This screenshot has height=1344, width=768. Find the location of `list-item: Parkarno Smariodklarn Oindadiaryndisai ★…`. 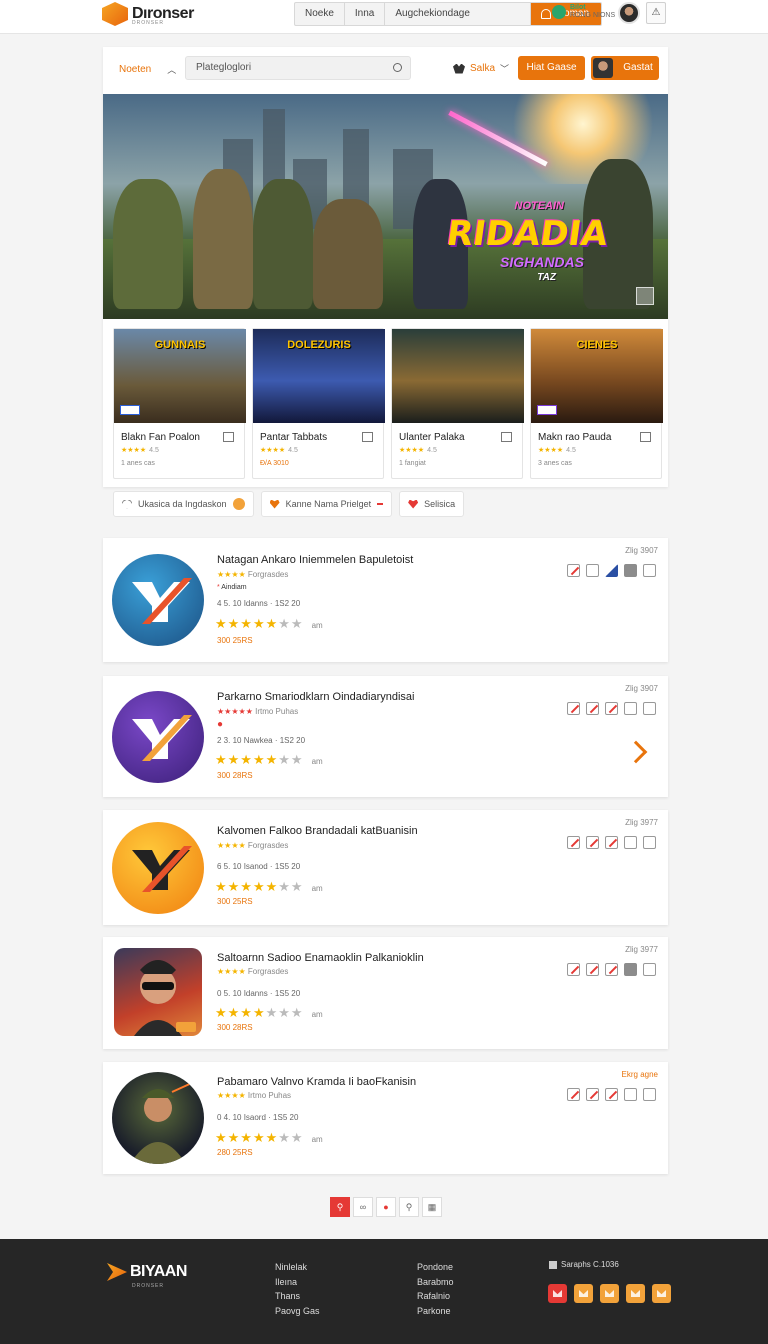

list-item: Parkarno Smariodklarn Oindadiaryndisai ★… is located at coordinates (385, 736).